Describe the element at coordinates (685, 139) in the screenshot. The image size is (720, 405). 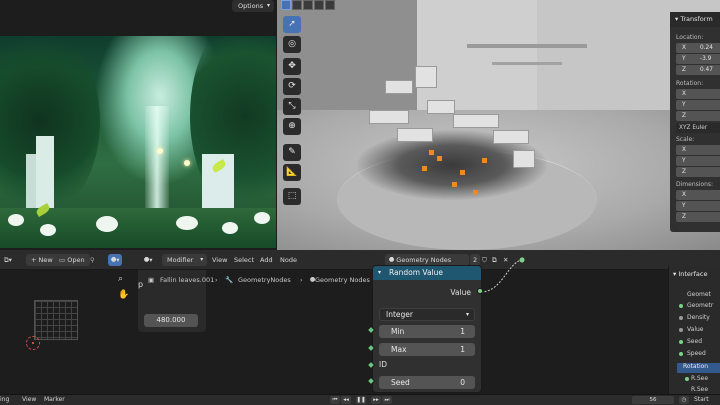
I see `scale-label: Scale:` at that location.